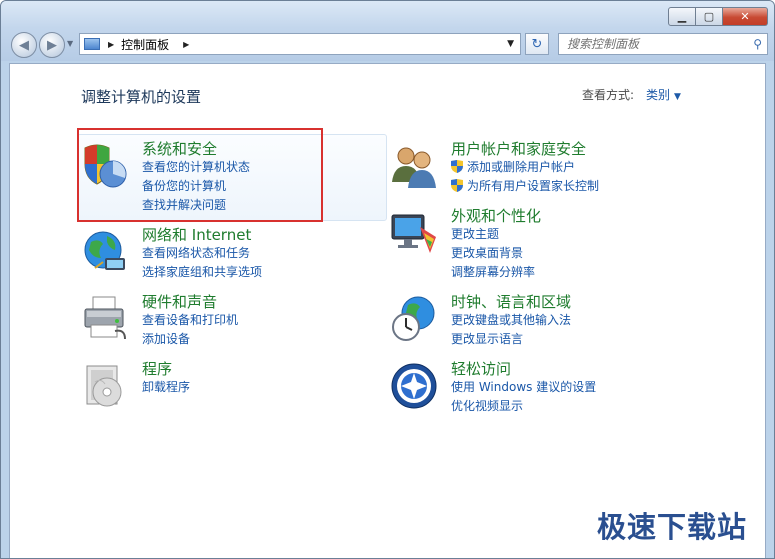  I want to click on title-bar: ▁ ▢ ✕ ◀ ▶ ▼ ▶ 控制面板 ▶ ▼ ↻ ⚲, so click(387, 31).